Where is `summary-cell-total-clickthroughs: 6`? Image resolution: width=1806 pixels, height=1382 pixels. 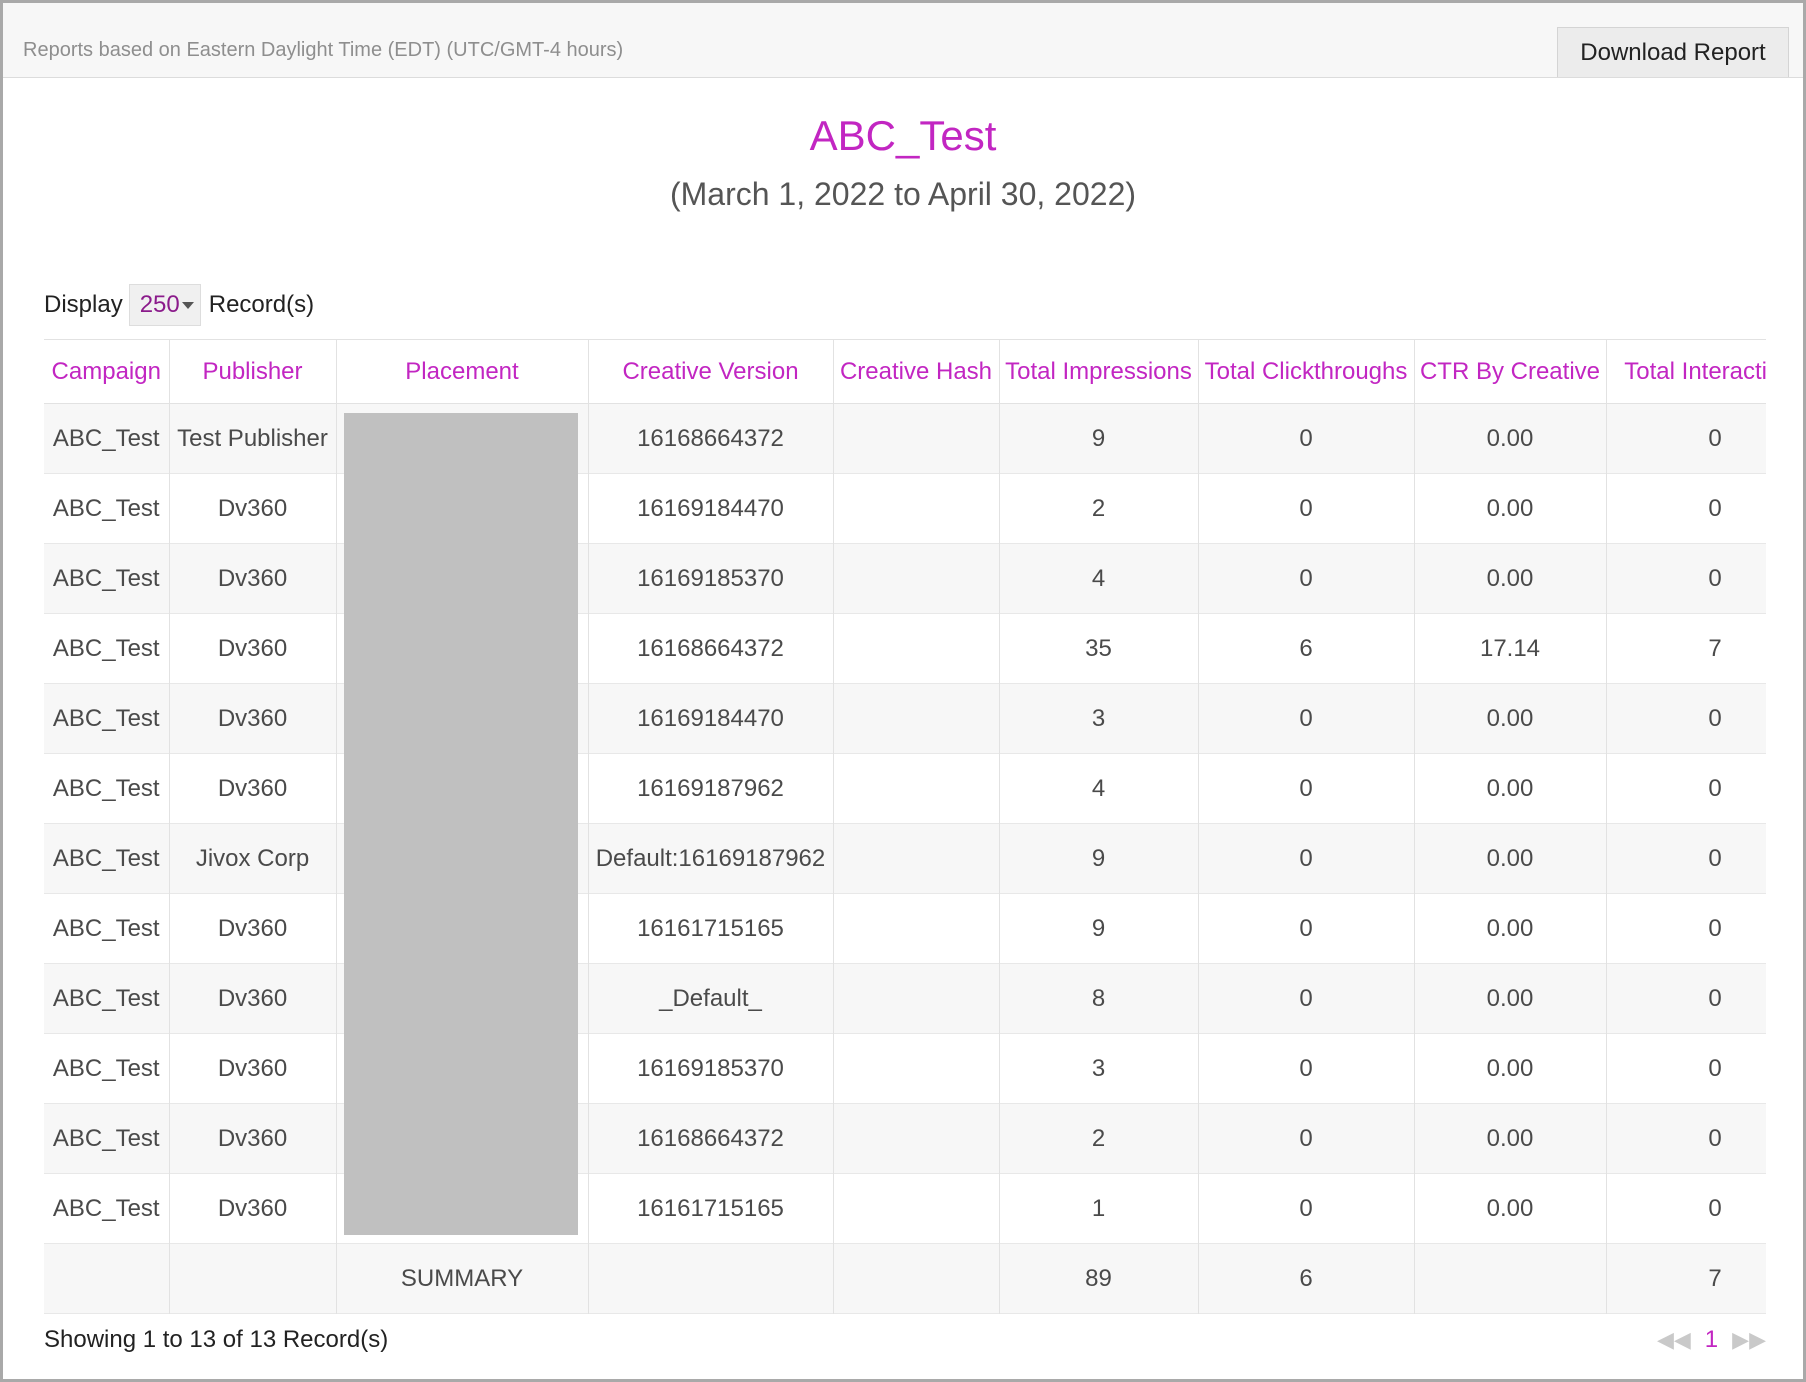 summary-cell-total-clickthroughs: 6 is located at coordinates (1306, 1278).